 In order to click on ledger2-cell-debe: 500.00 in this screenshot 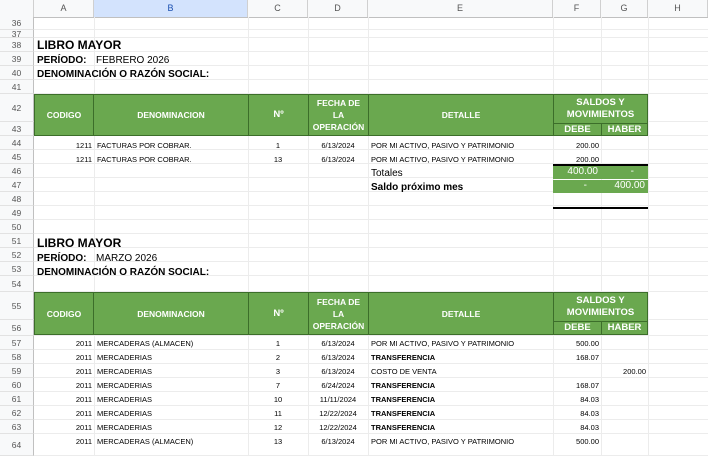, I will do `click(576, 441)`.